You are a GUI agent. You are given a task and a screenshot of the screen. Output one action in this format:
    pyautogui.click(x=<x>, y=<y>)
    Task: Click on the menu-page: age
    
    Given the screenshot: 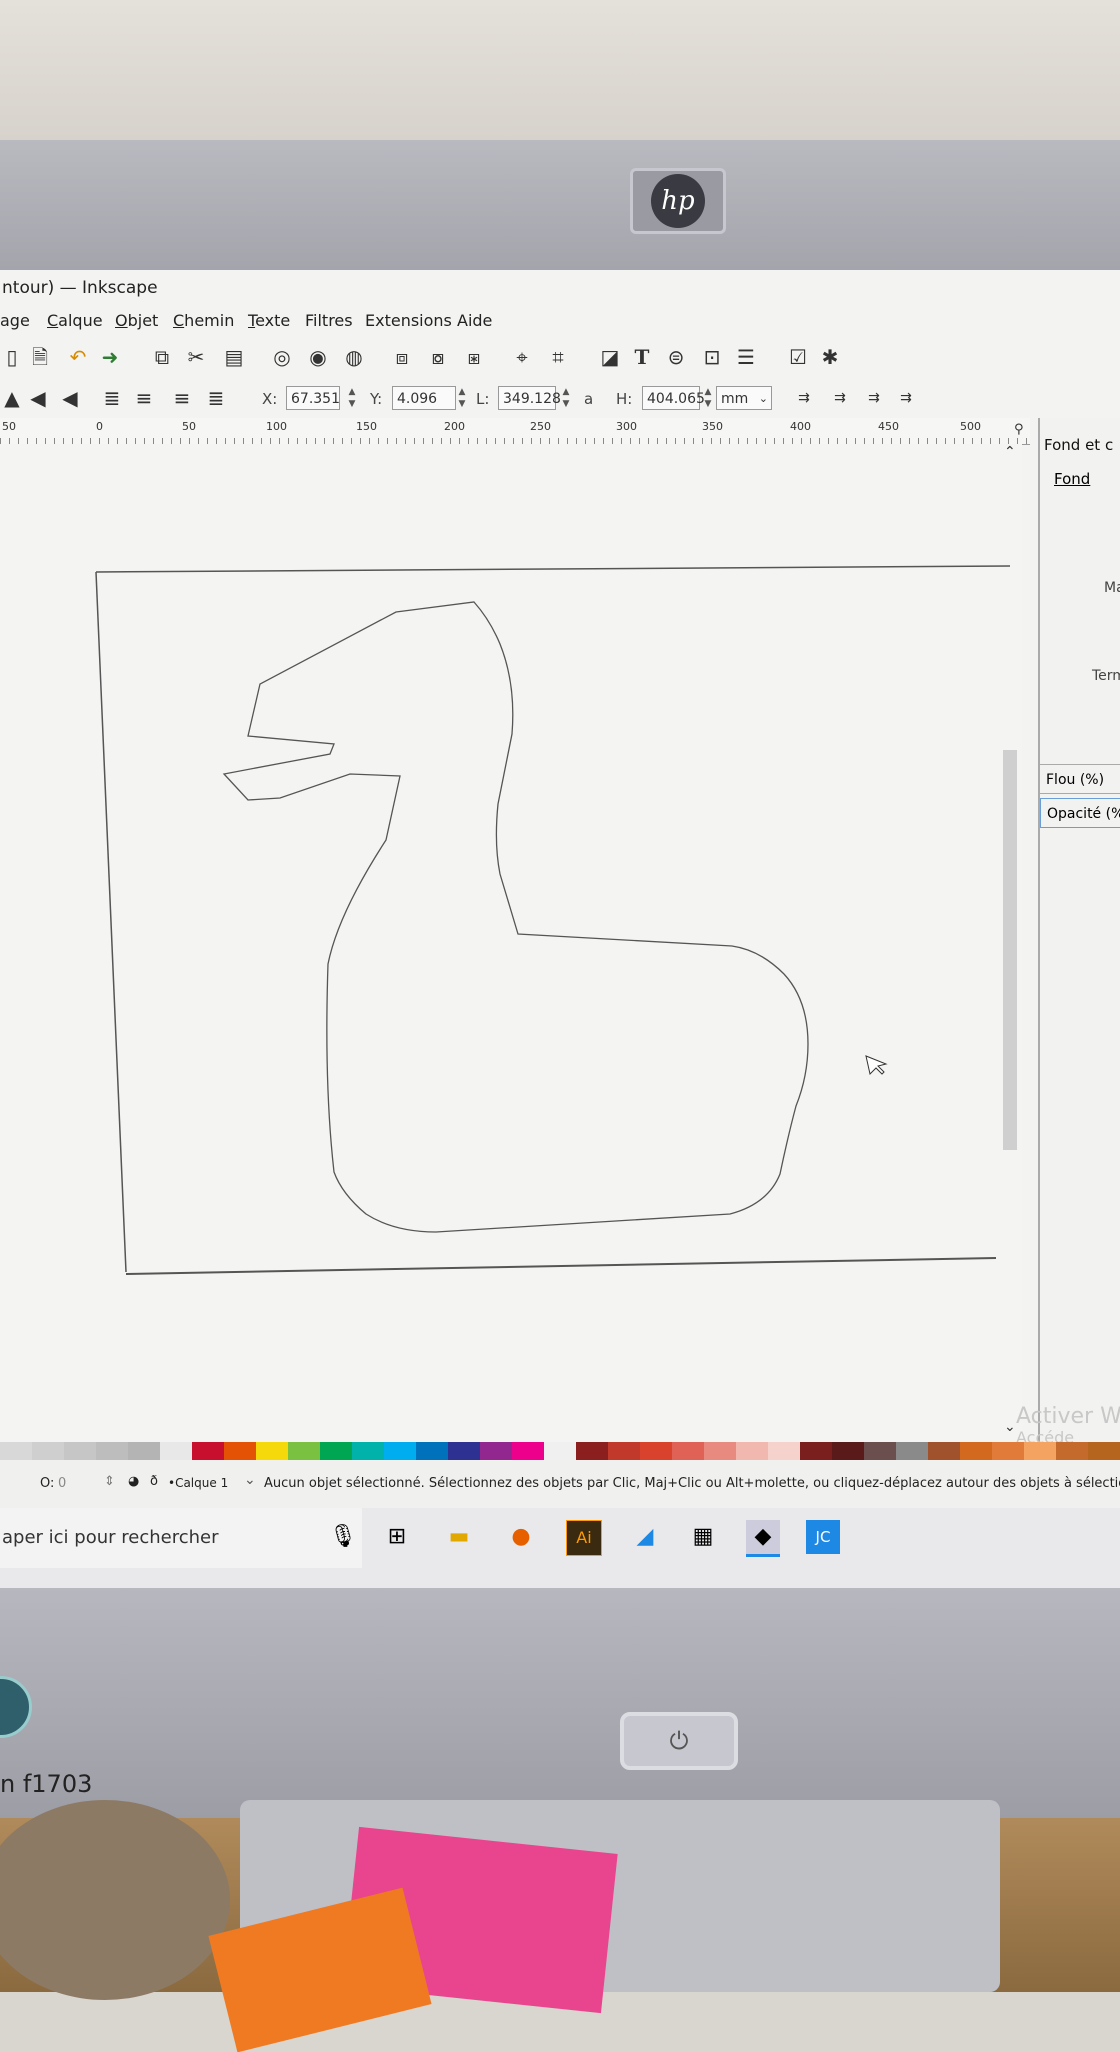 What is the action you would take?
    pyautogui.click(x=15, y=320)
    